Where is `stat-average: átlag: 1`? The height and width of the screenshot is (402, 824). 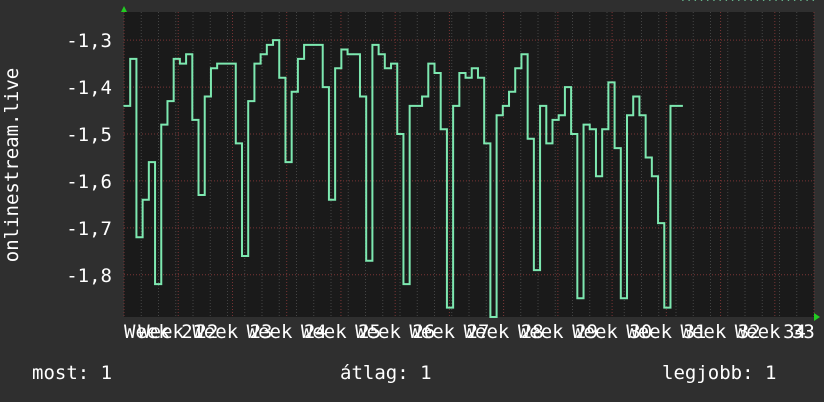
stat-average: átlag: 1 is located at coordinates (386, 373).